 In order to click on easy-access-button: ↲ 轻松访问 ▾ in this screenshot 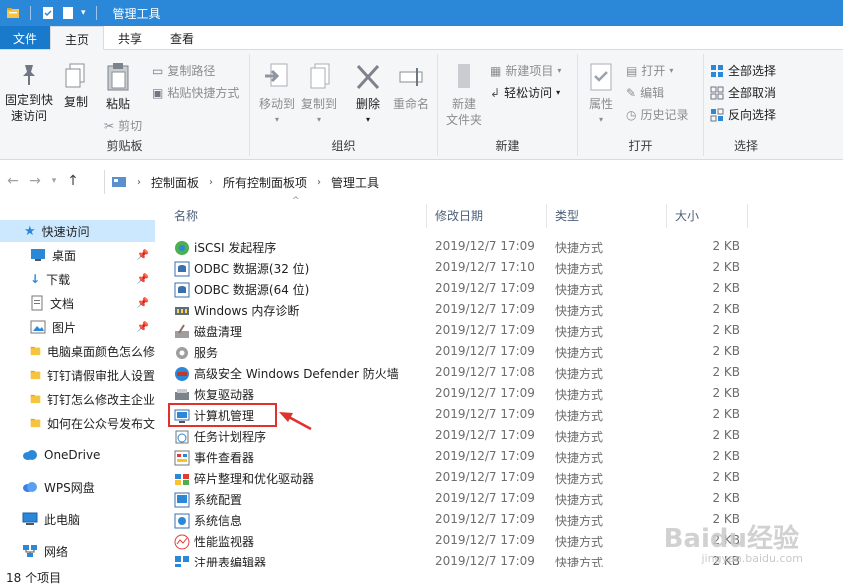, I will do `click(525, 92)`.